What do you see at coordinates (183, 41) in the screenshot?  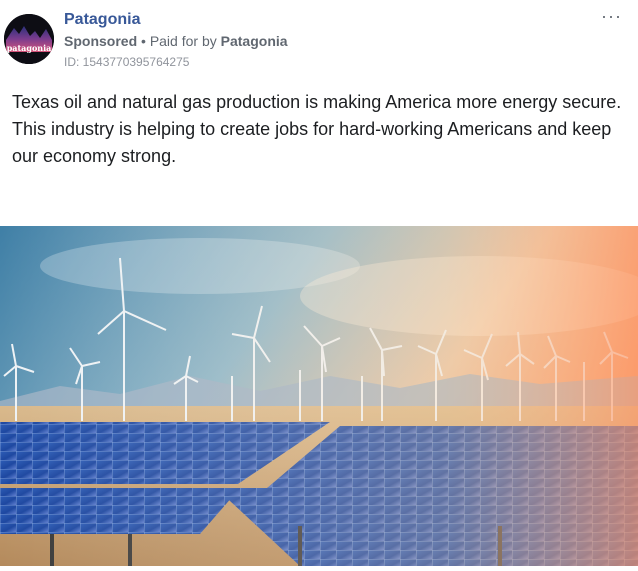 I see `paid-for-prefix: Paid for by` at bounding box center [183, 41].